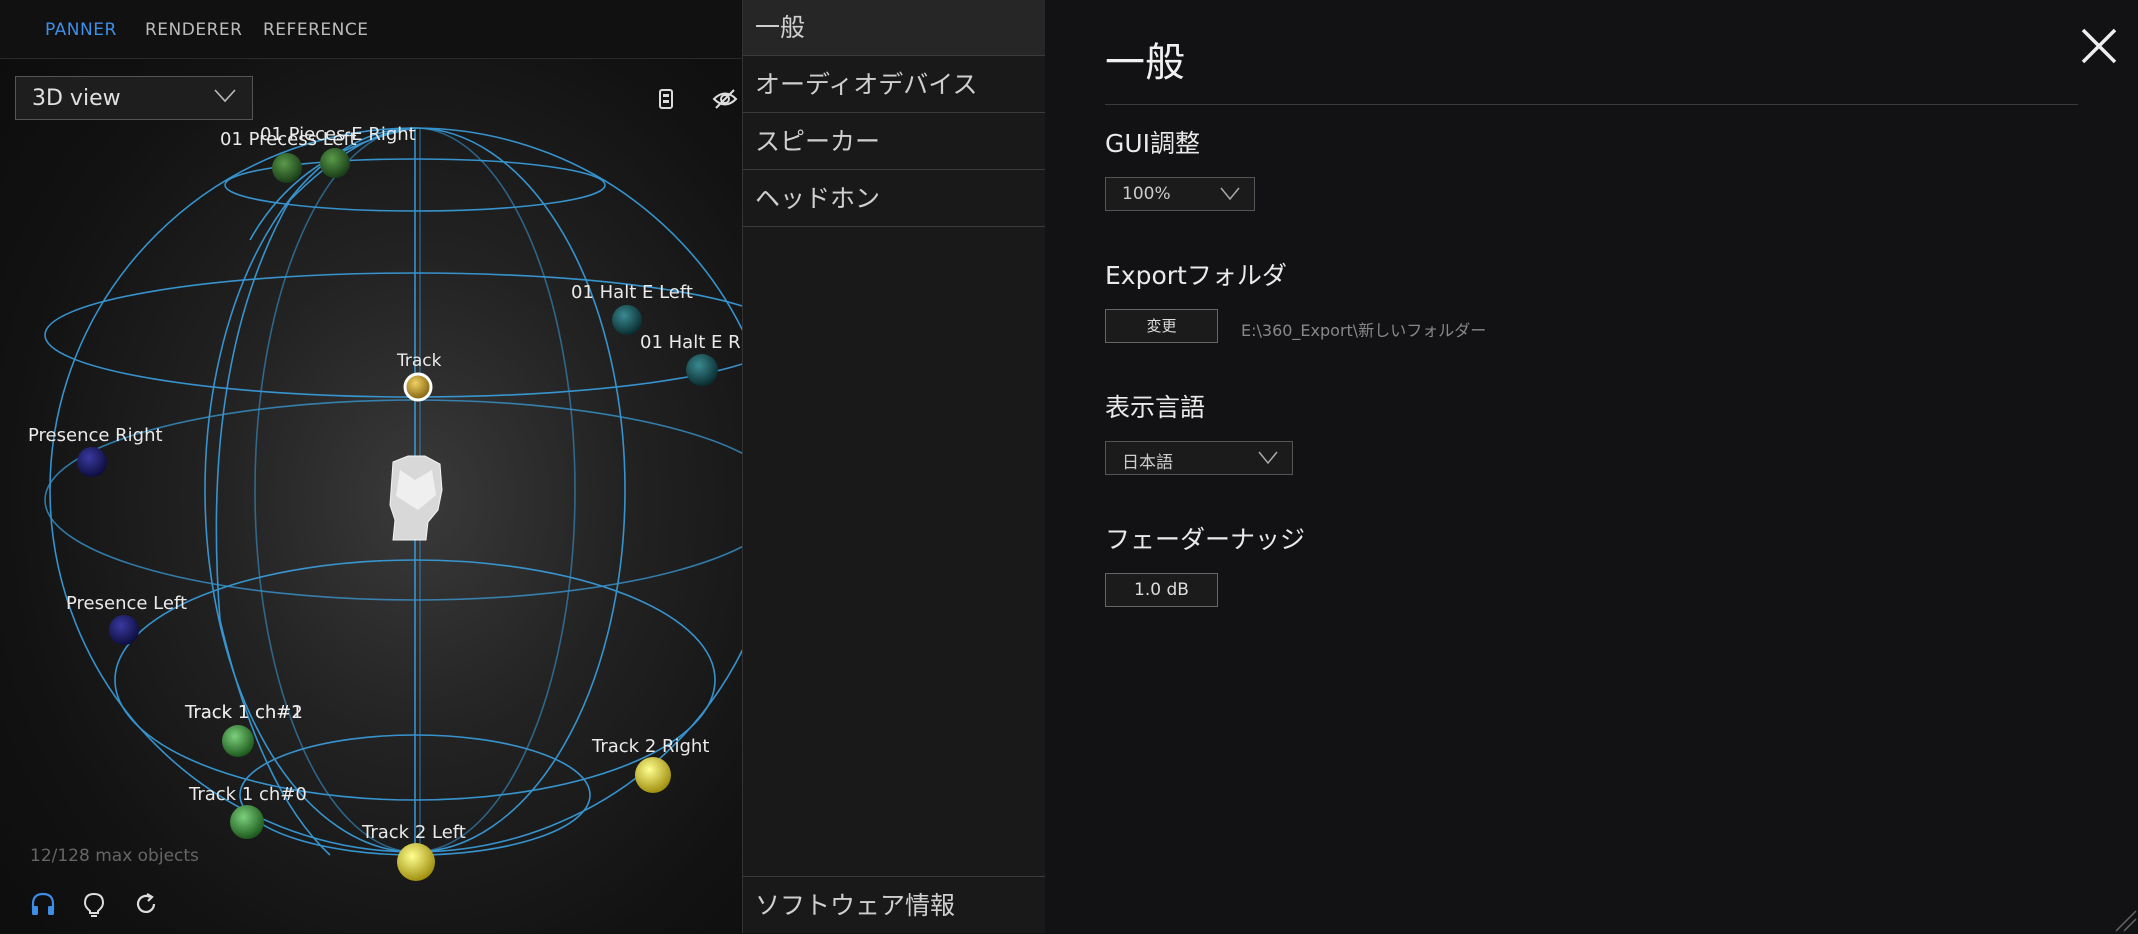 The image size is (2138, 934). I want to click on object-track-marker, so click(418, 387).